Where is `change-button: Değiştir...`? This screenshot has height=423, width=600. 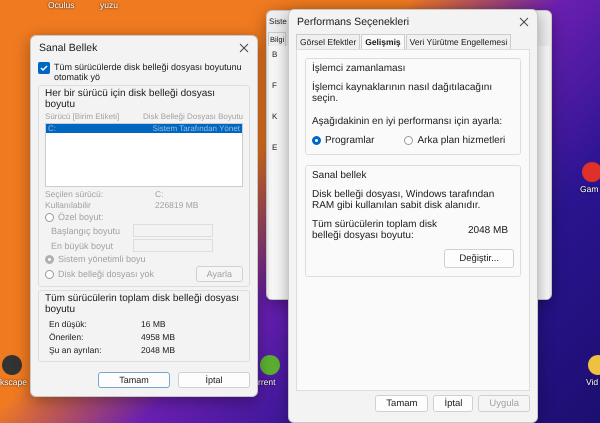
change-button: Değiştir... is located at coordinates (479, 258).